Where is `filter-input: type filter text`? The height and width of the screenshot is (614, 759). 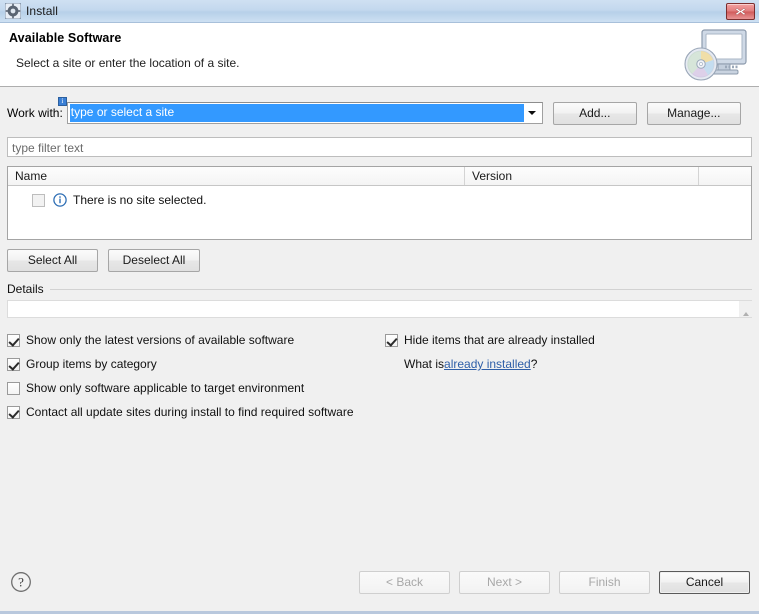 filter-input: type filter text is located at coordinates (379, 147).